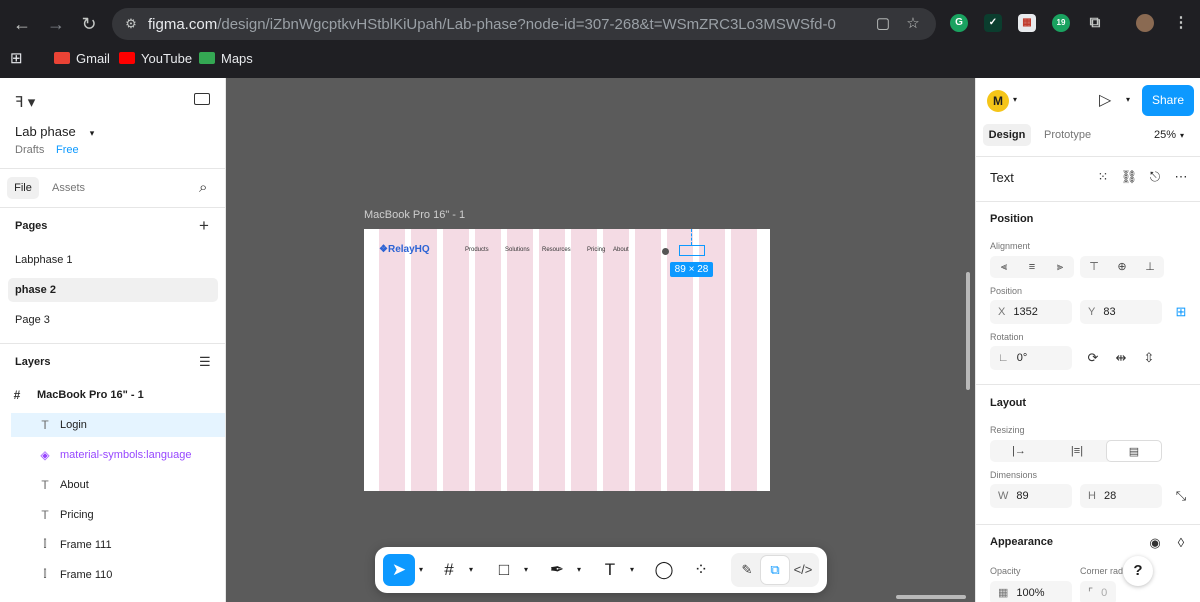  What do you see at coordinates (1181, 496) in the screenshot?
I see `constrain-proportions-icon: ⤡` at bounding box center [1181, 496].